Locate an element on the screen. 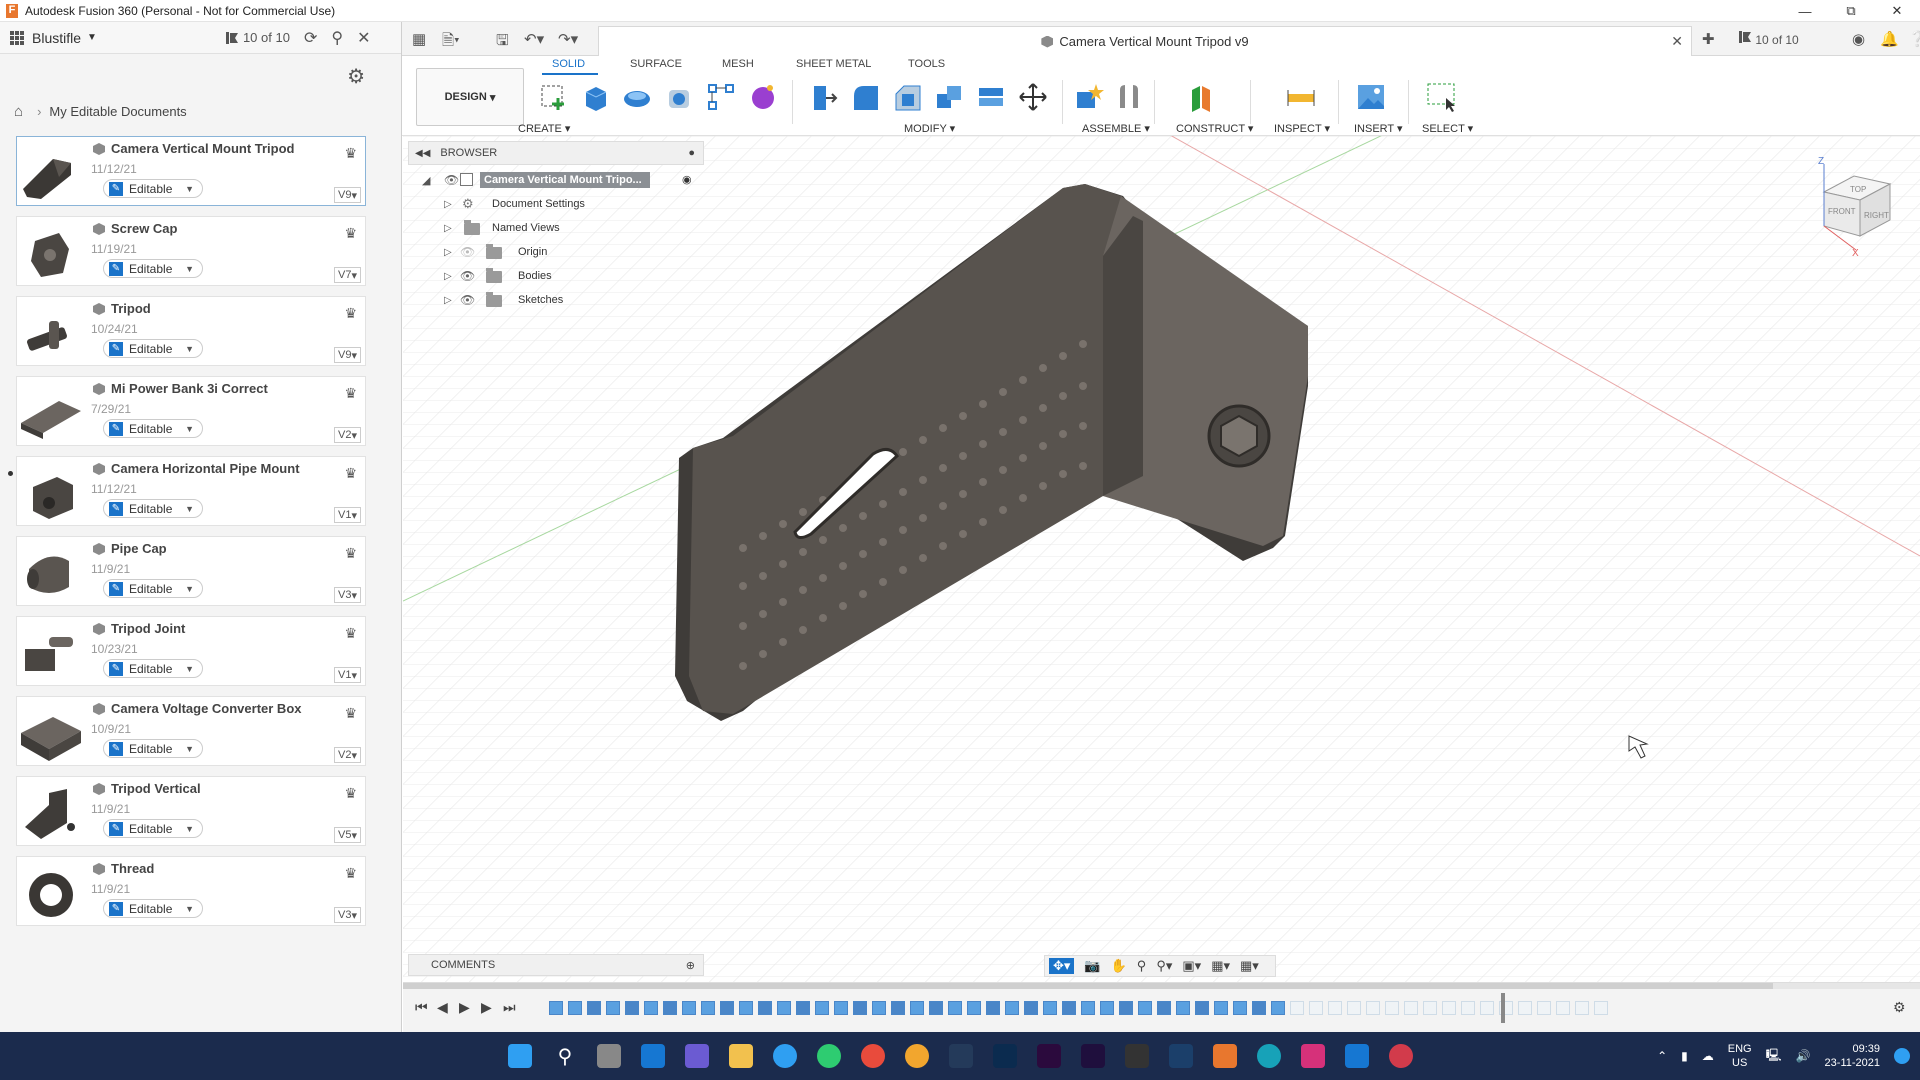  document-name: Camera Voltage Converter Box is located at coordinates (206, 708).